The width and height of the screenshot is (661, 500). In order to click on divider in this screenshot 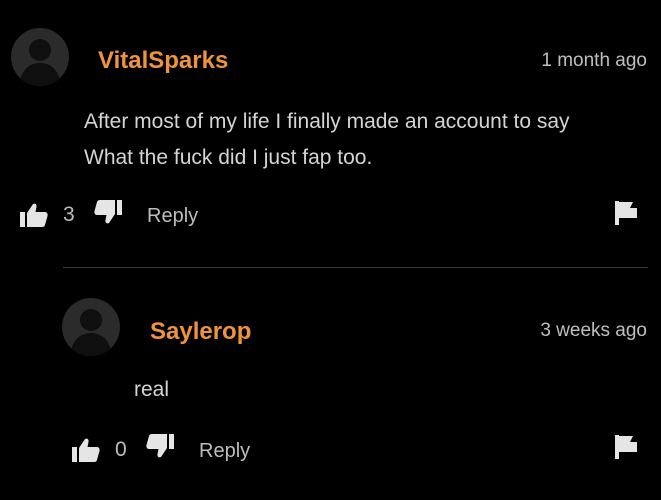, I will do `click(355, 267)`.